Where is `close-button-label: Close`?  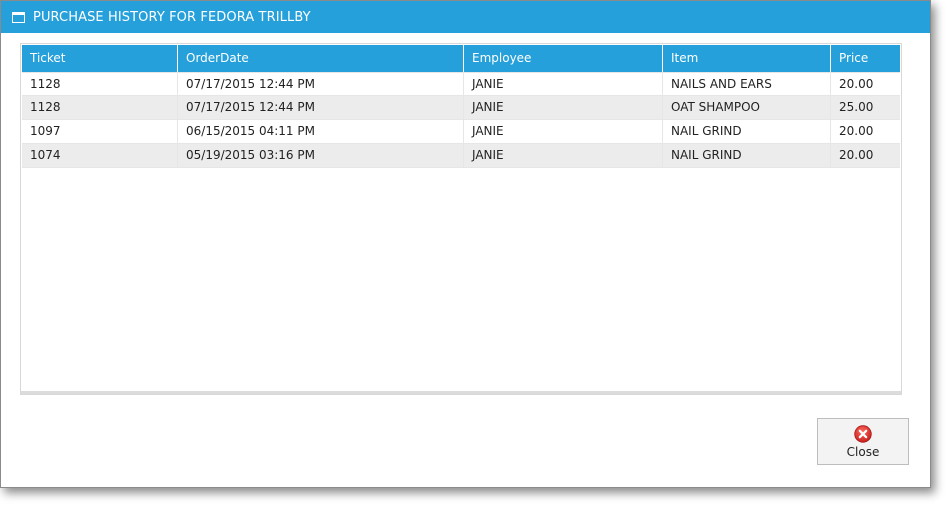 close-button-label: Close is located at coordinates (863, 451).